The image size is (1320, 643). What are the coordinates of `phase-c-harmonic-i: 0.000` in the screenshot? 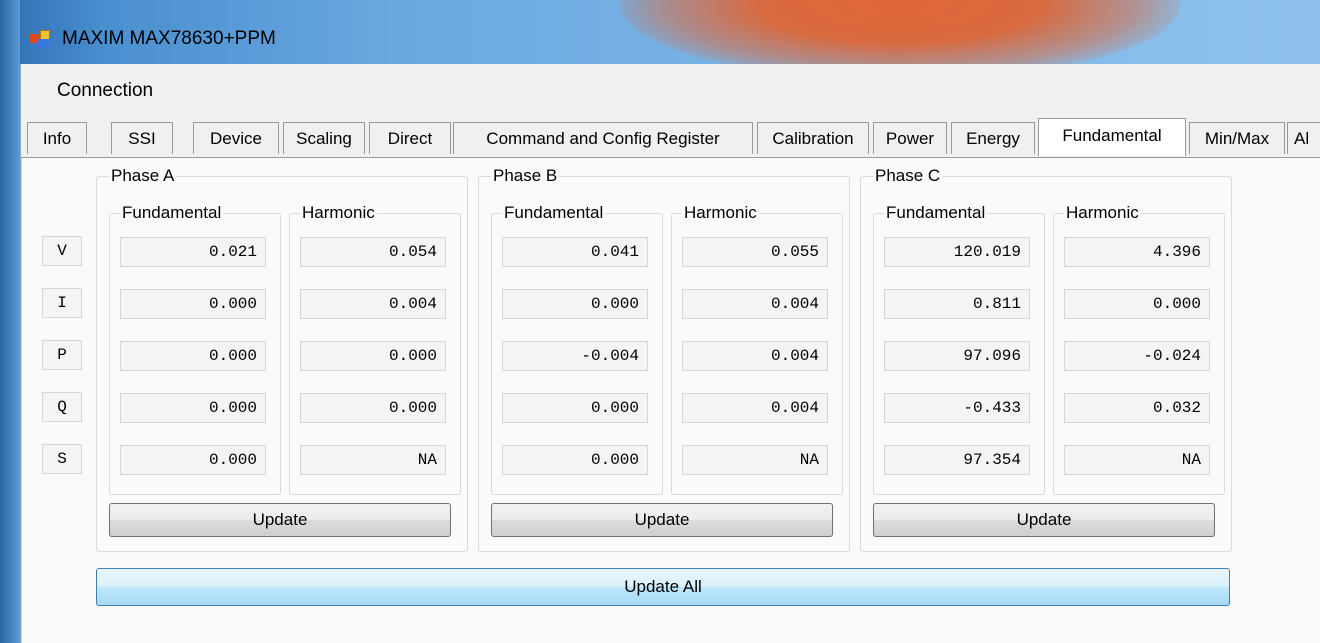 It's located at (1137, 304).